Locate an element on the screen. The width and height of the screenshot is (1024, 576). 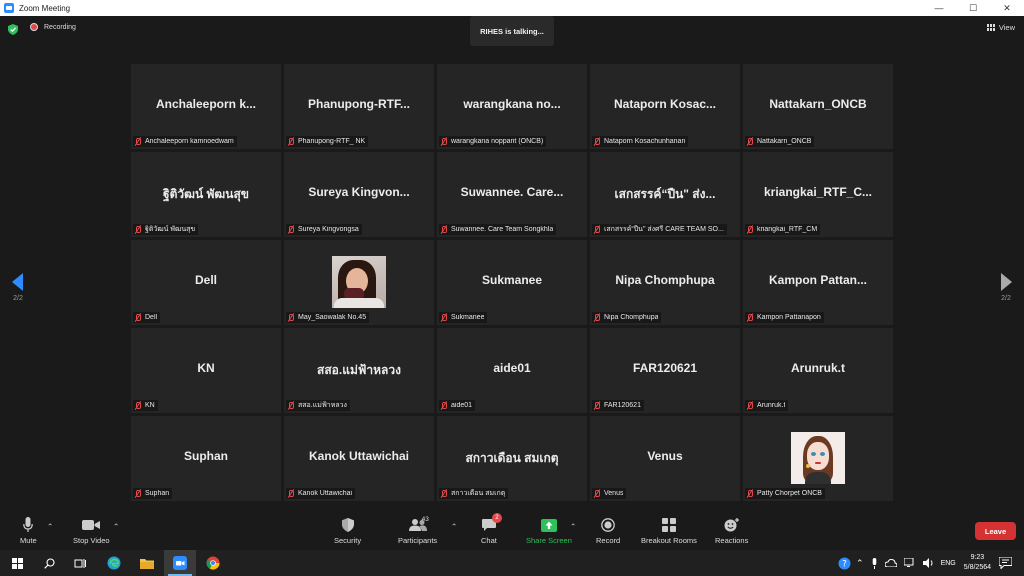
system-clock: 9:23 5/8/2564 is located at coordinates (977, 563).